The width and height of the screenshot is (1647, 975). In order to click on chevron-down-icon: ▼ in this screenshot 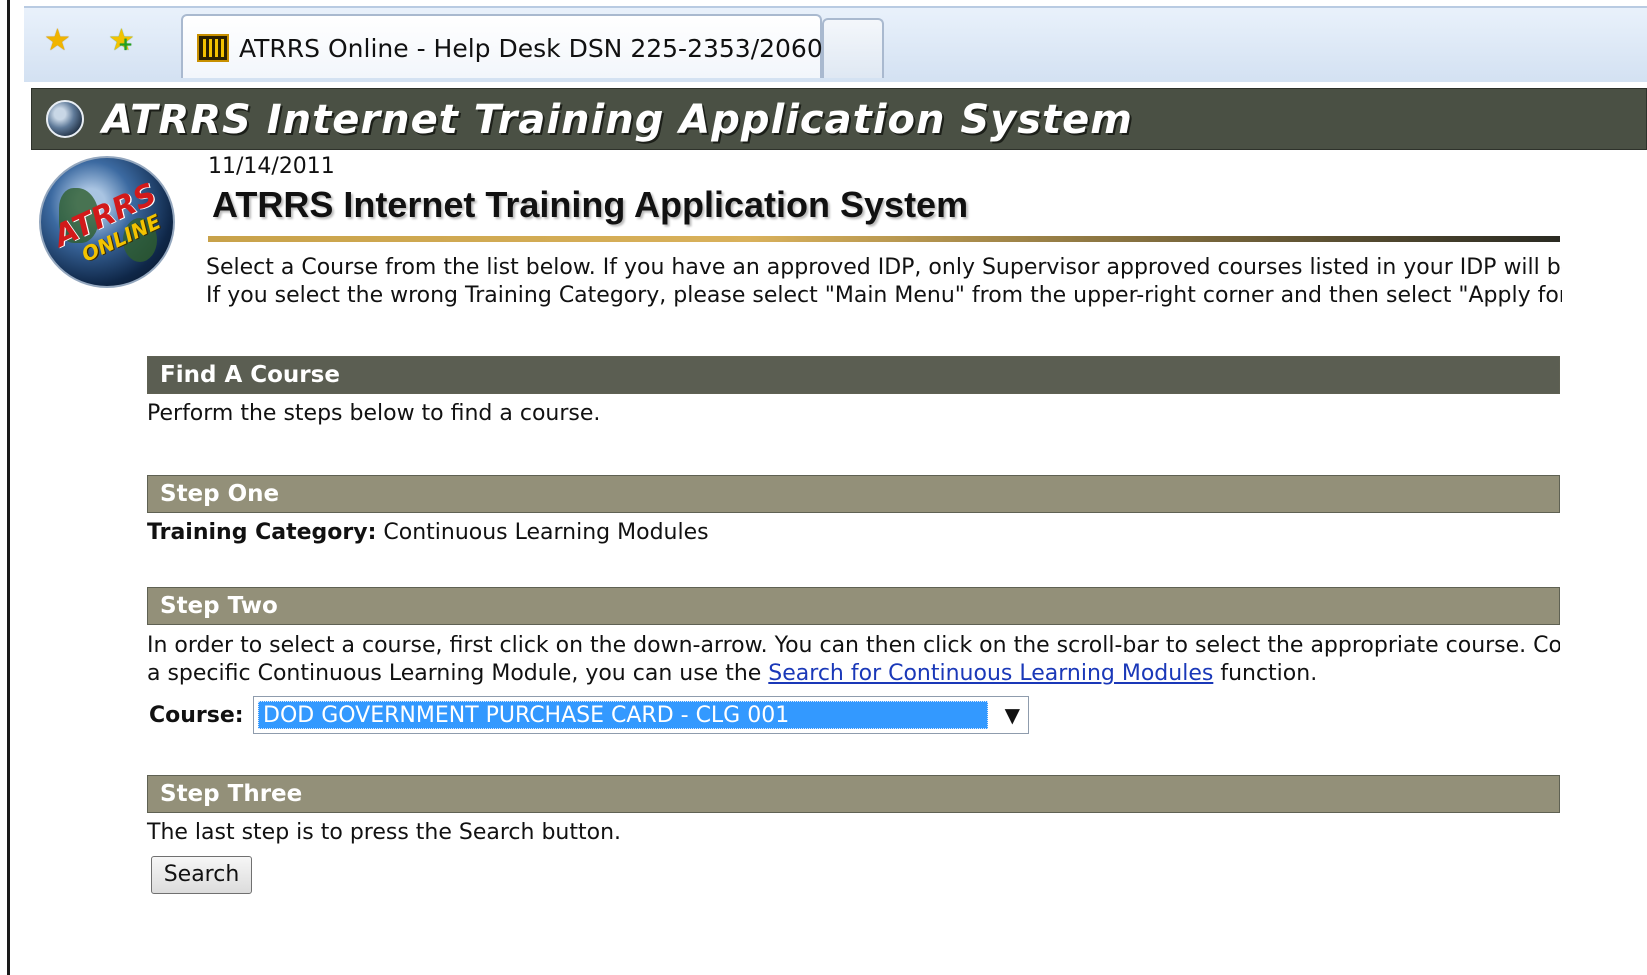, I will do `click(1012, 715)`.